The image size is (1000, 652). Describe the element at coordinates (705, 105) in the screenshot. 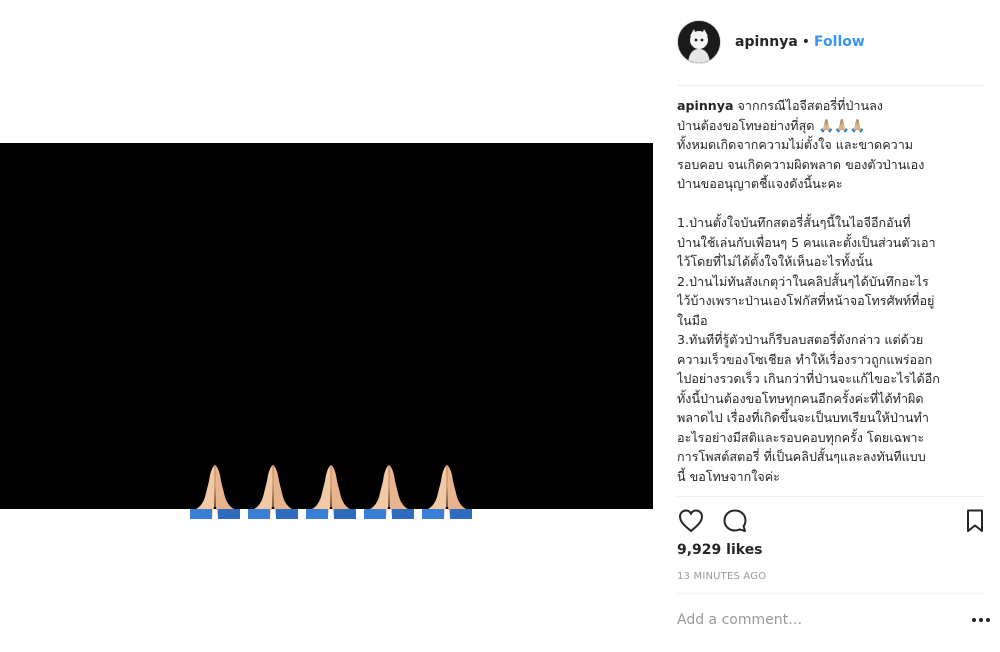

I see `caption-username-link: apinnya` at that location.